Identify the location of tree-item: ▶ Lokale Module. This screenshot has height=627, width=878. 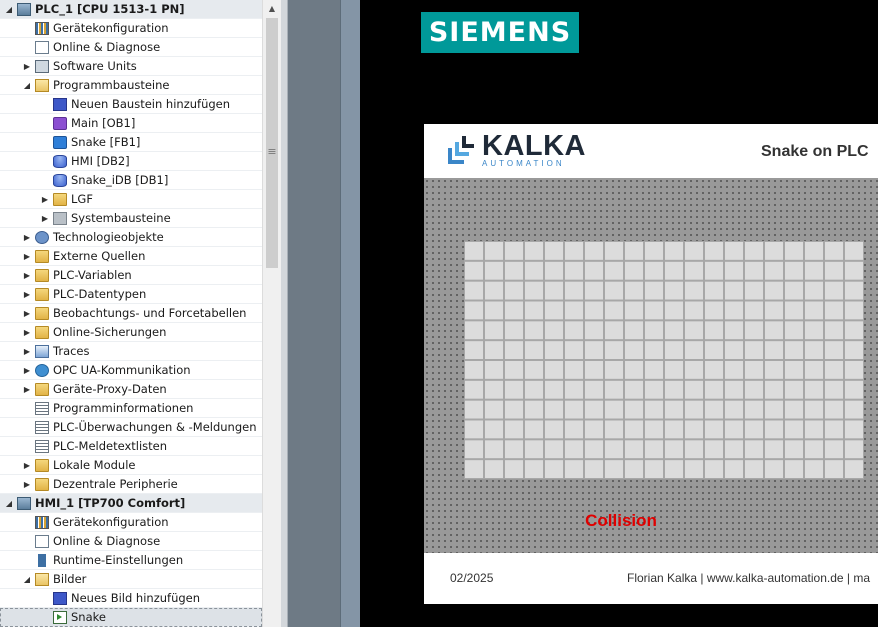
(131, 465).